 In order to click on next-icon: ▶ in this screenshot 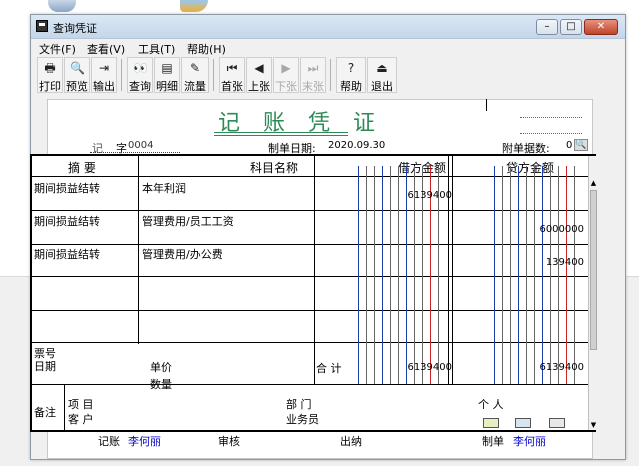, I will do `click(286, 68)`.